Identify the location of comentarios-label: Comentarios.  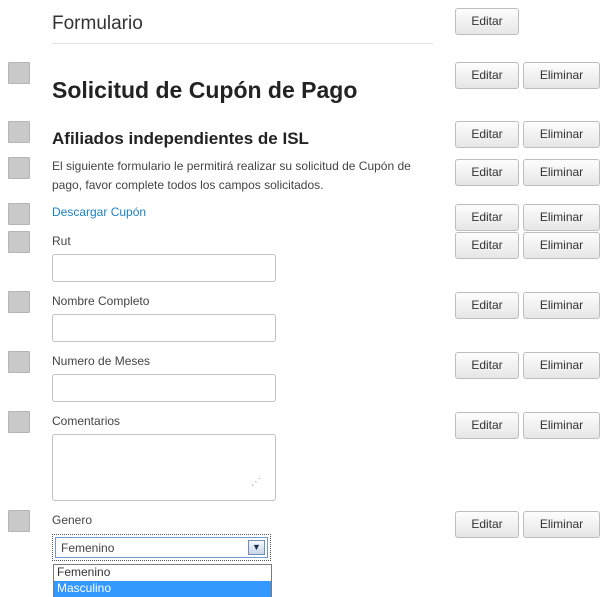
(86, 421).